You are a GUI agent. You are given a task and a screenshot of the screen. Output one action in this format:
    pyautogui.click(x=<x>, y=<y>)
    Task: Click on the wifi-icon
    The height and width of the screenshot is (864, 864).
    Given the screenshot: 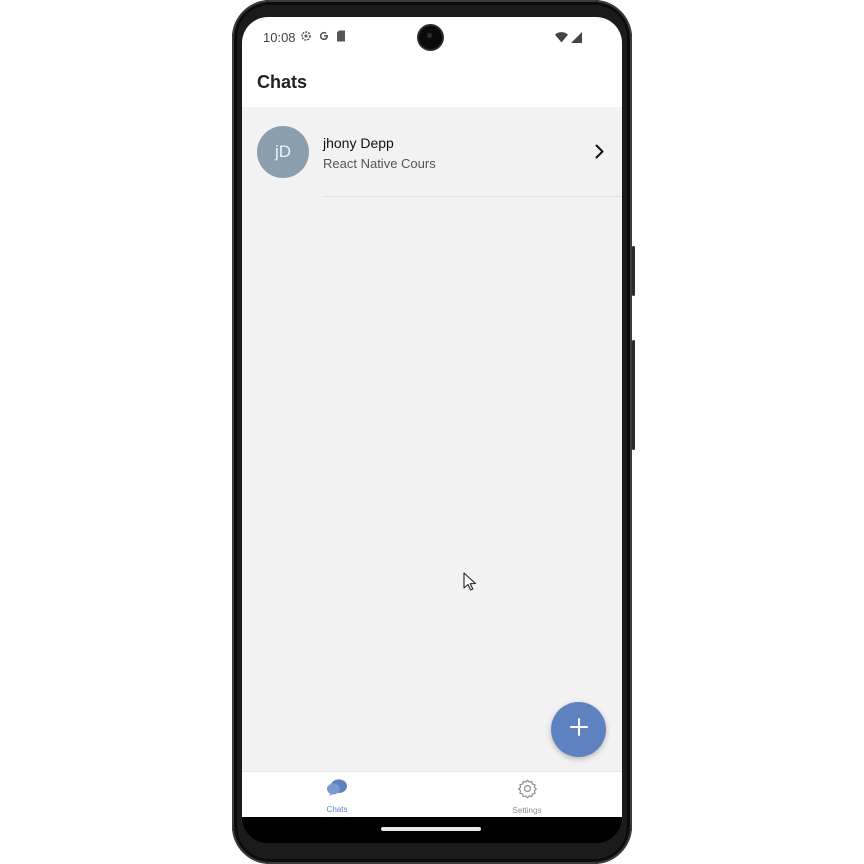 What is the action you would take?
    pyautogui.click(x=561, y=39)
    